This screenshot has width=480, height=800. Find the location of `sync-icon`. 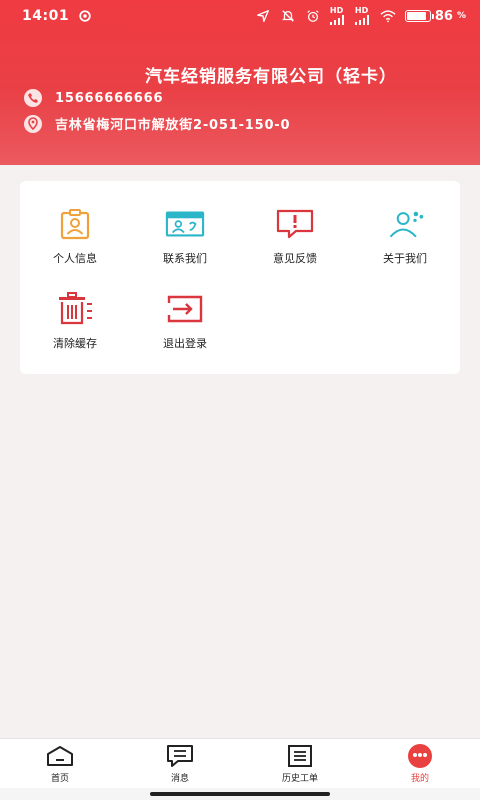

sync-icon is located at coordinates (85, 16).